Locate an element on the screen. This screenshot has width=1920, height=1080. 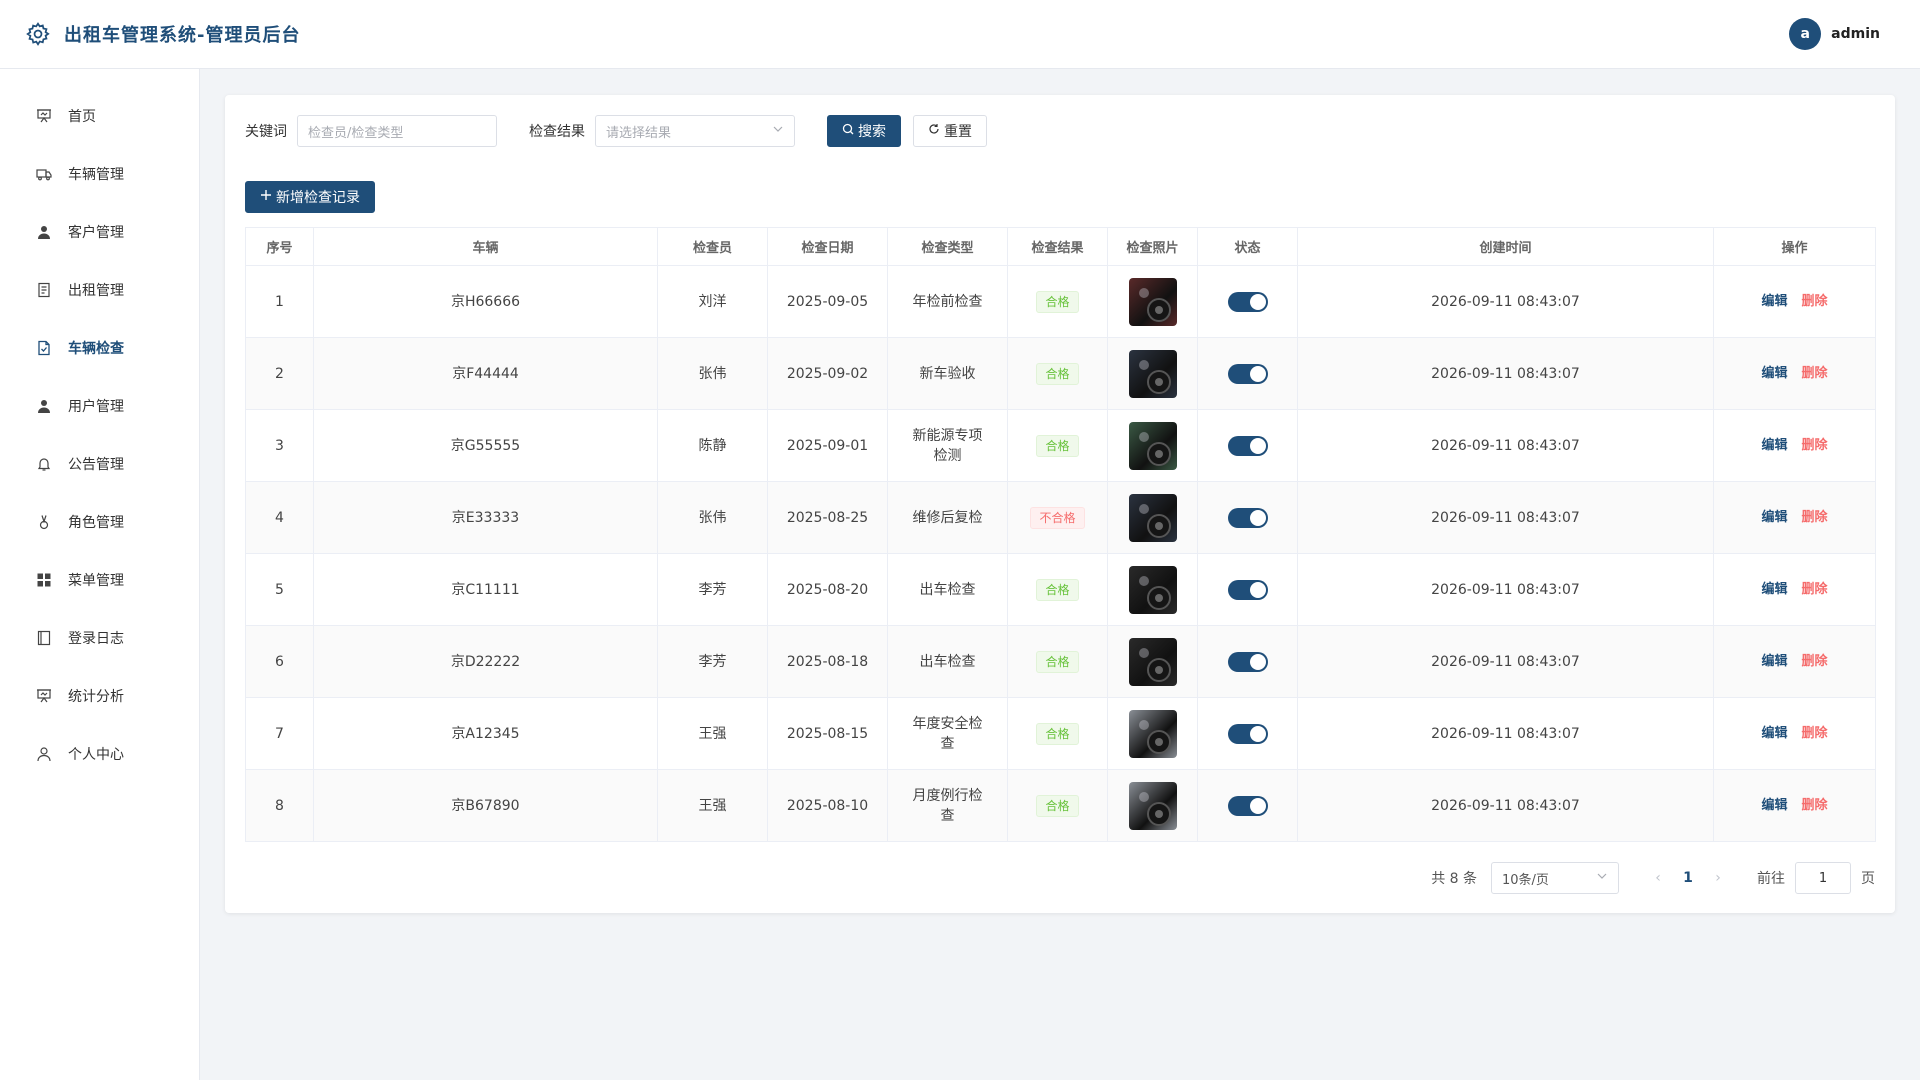
user-menu: a admin is located at coordinates (1834, 34).